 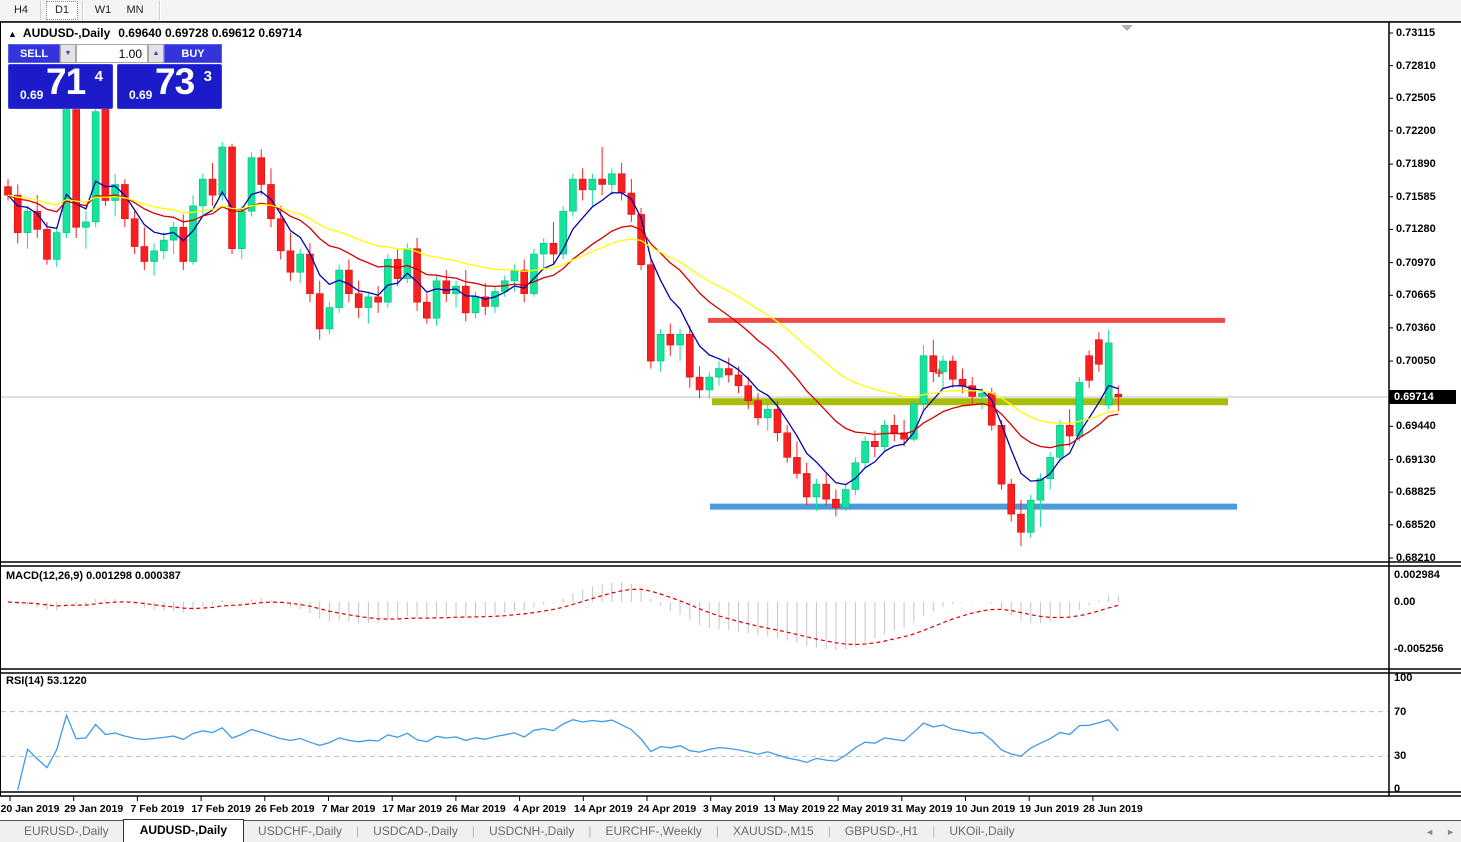 I want to click on tab-usdchf-daily: USDCHF-,Daily, so click(x=300, y=831).